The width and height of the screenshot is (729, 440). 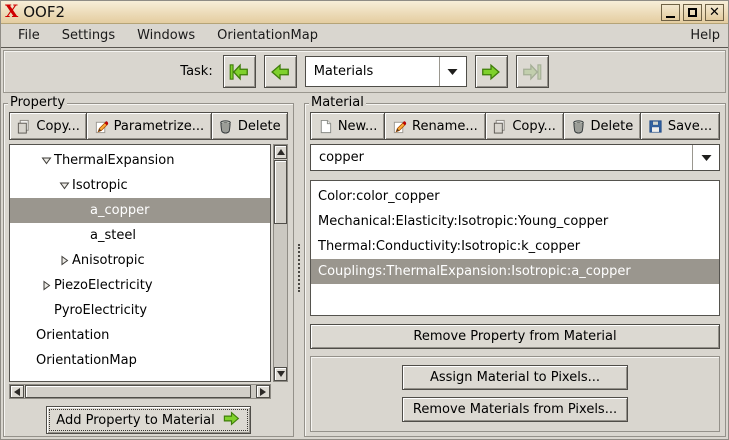 I want to click on material-property-row: Color:color_copper, so click(x=515, y=196).